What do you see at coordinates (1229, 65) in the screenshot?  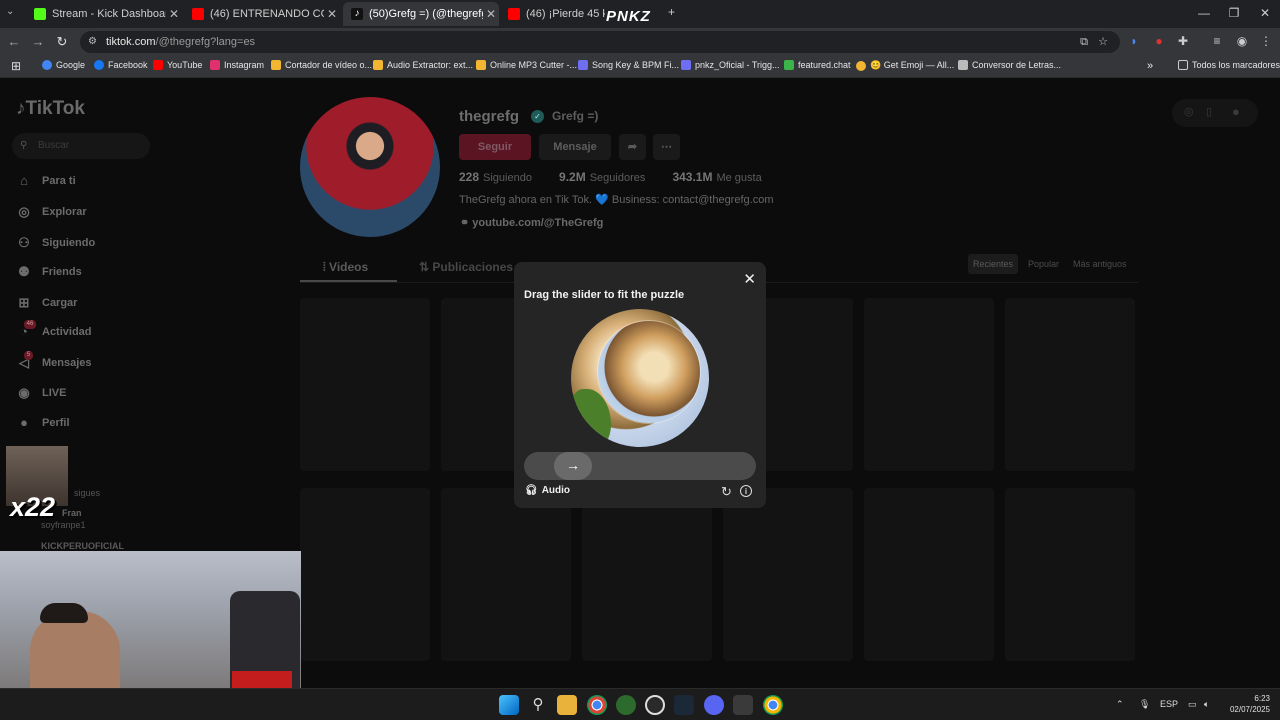 I see `all-bookmarks: Todos los marcadores` at bounding box center [1229, 65].